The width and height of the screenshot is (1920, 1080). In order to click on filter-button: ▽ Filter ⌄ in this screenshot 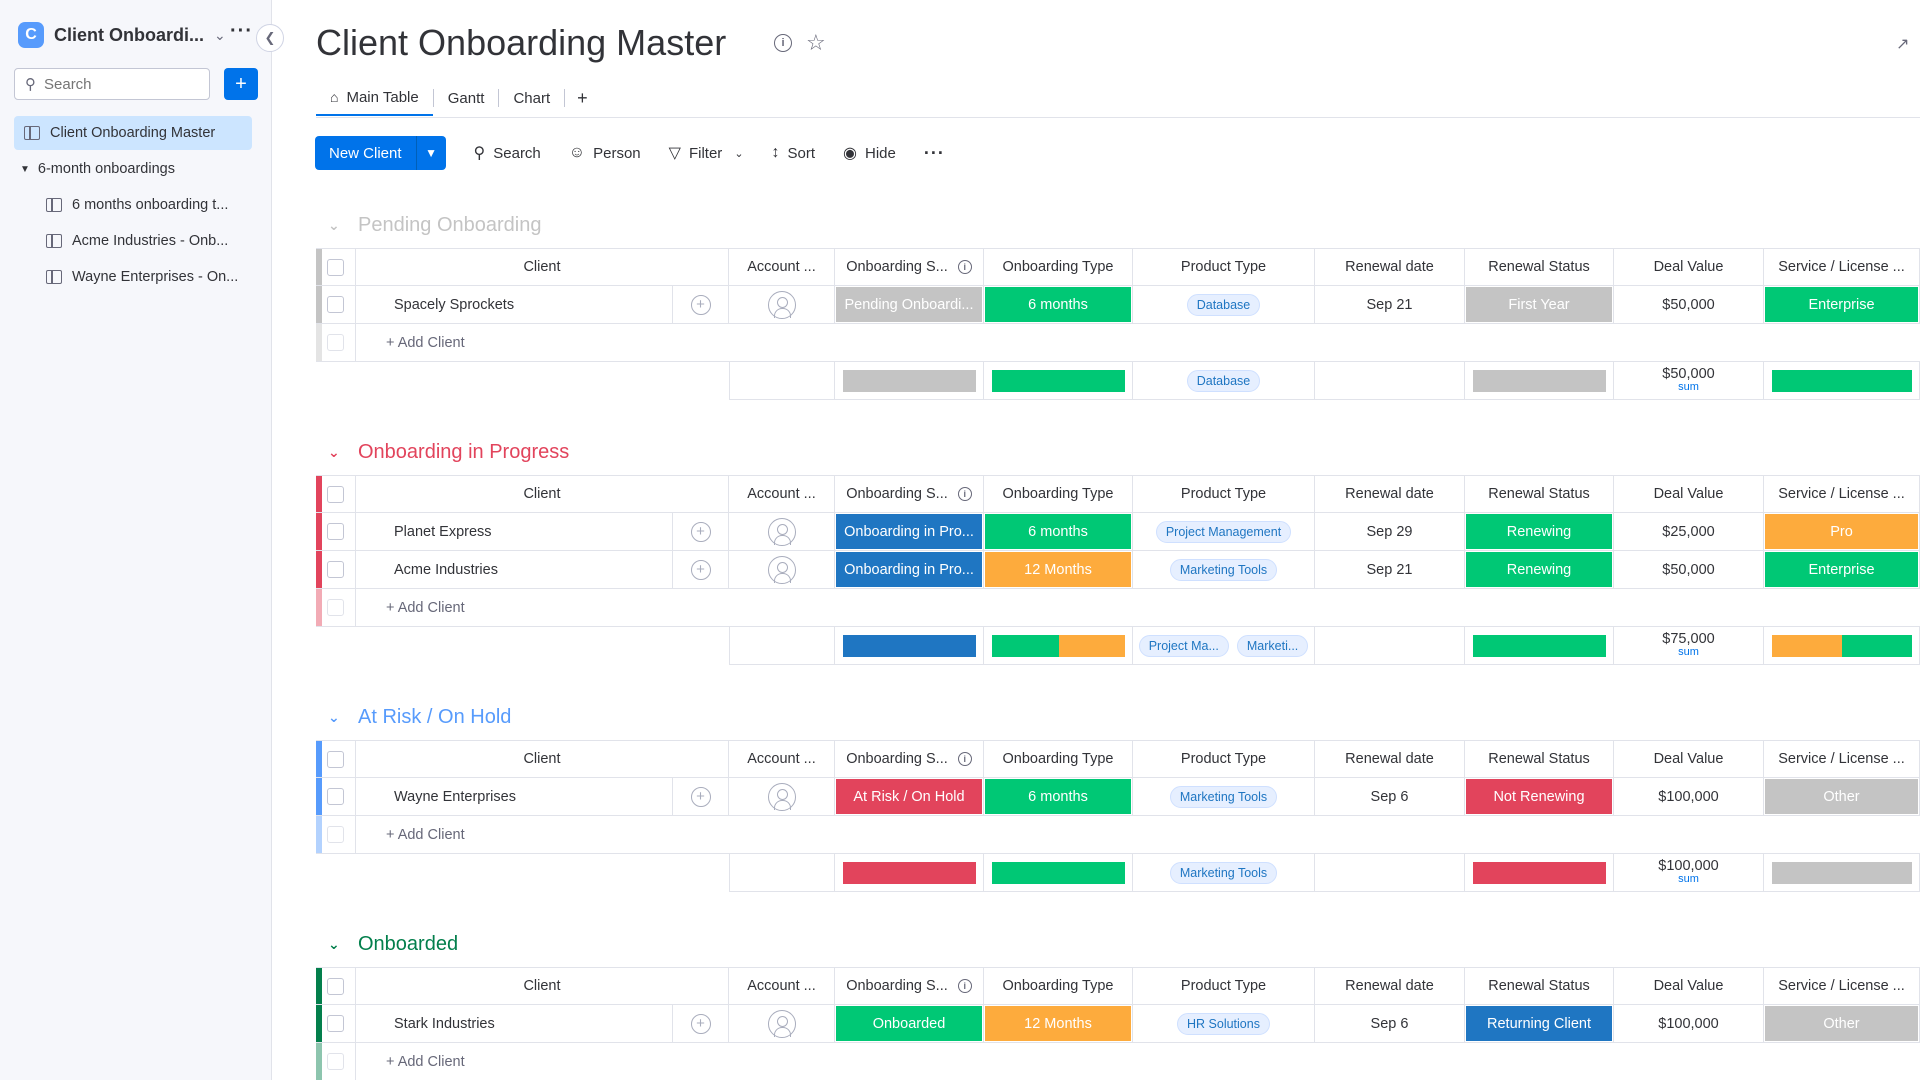, I will do `click(706, 153)`.